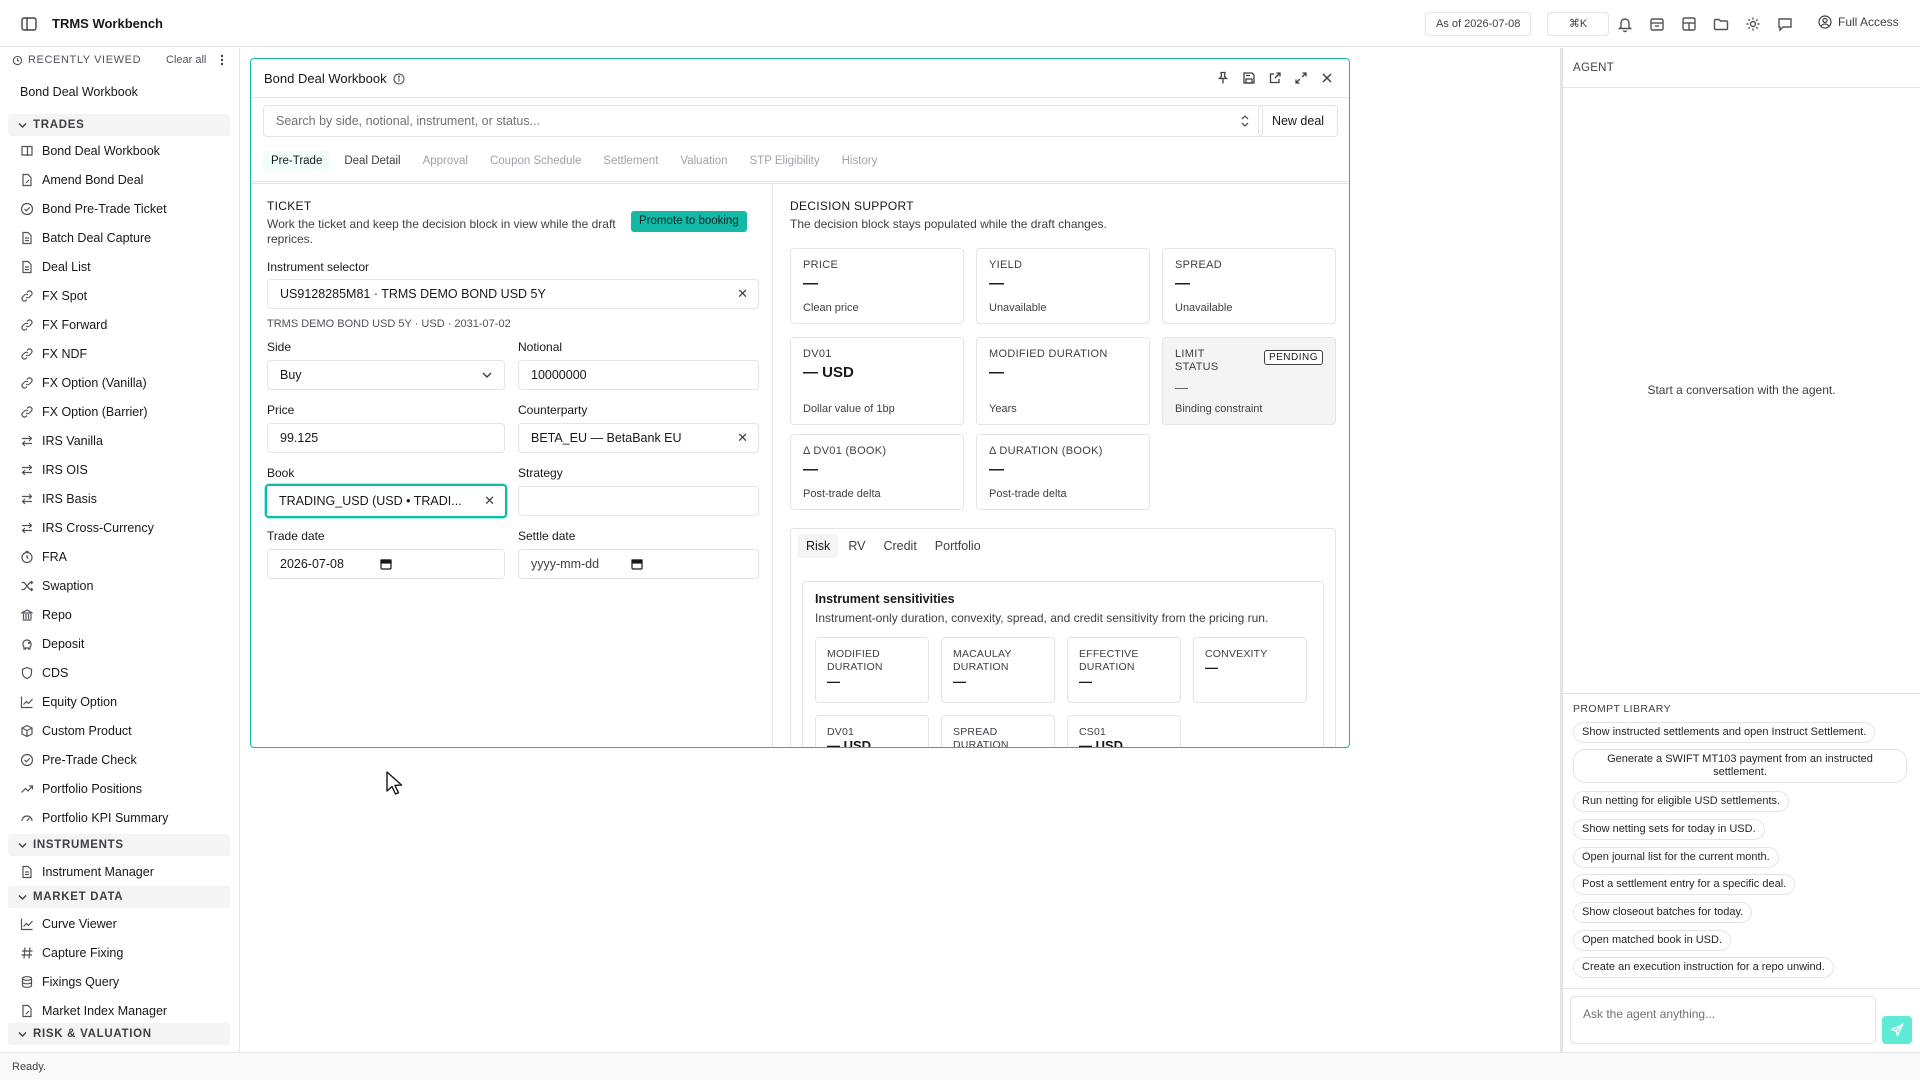  I want to click on sidebar-item-repo: Repo, so click(46, 615).